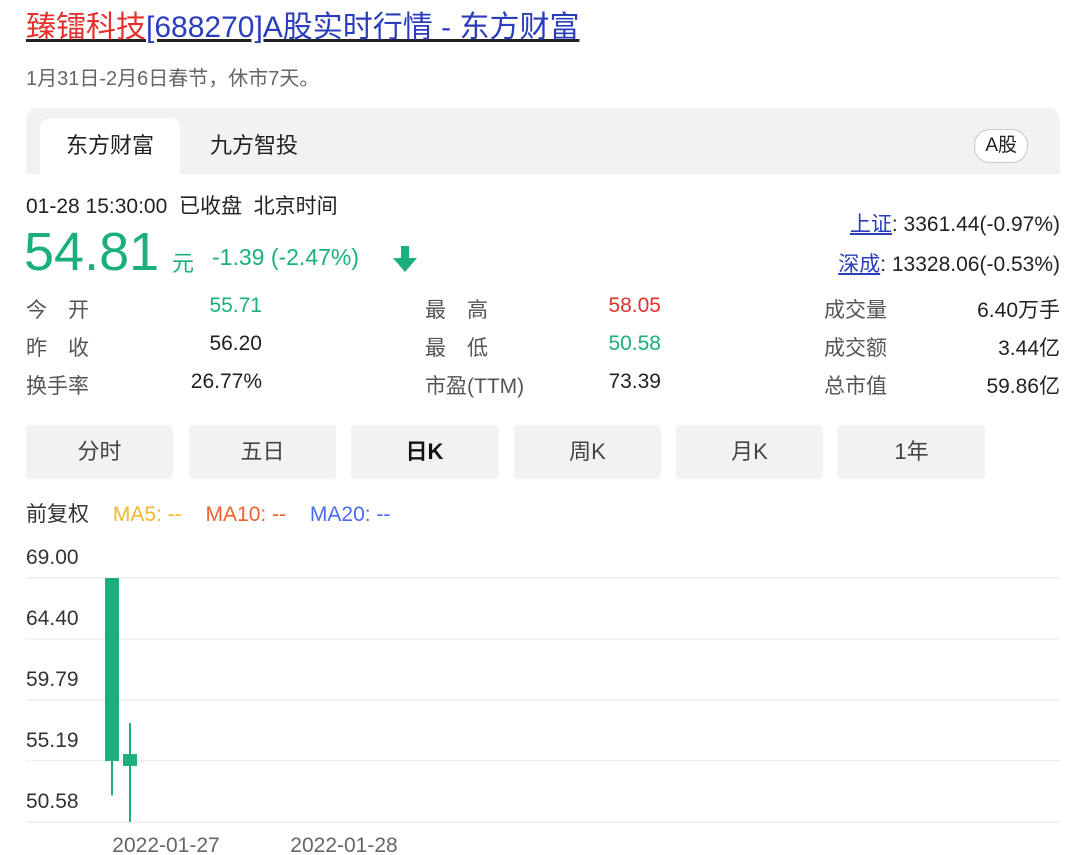 This screenshot has height=855, width=1080. Describe the element at coordinates (749, 452) in the screenshot. I see `period-button-monthly-k: 月K` at that location.